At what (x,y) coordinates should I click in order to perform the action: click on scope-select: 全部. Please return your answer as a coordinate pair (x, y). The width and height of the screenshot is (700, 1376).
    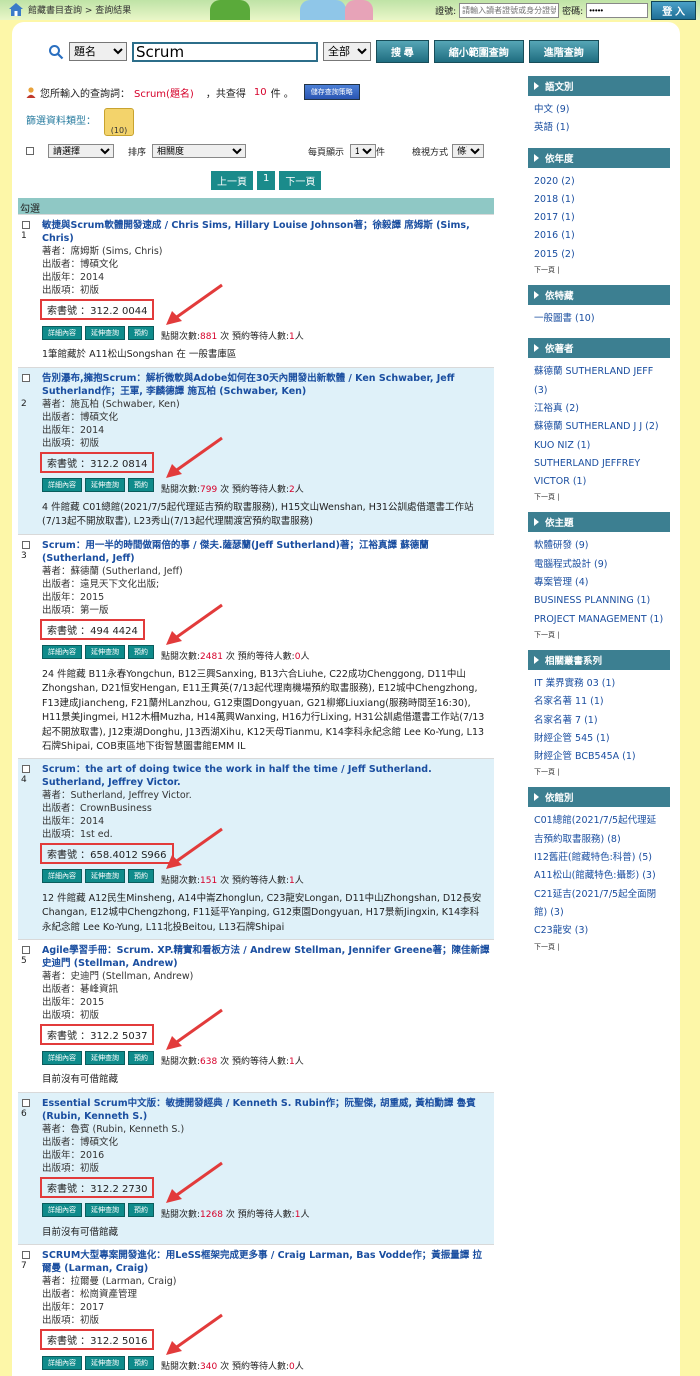
    Looking at the image, I should click on (347, 51).